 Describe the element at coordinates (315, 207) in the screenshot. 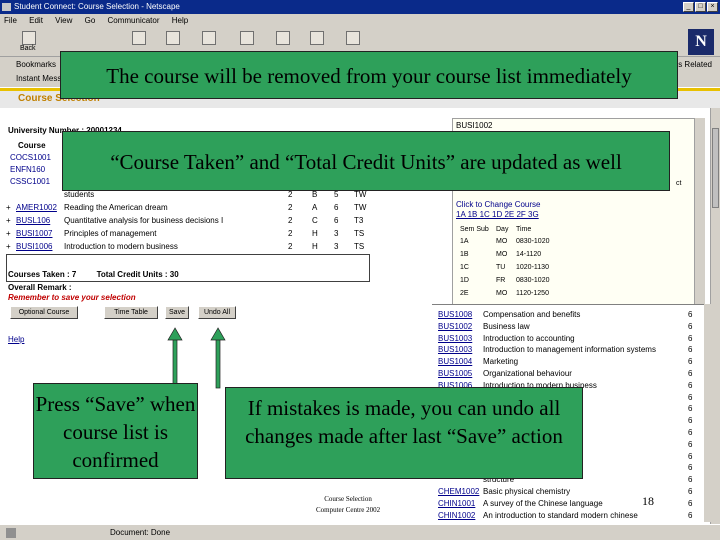

I see `course-col2: A` at that location.